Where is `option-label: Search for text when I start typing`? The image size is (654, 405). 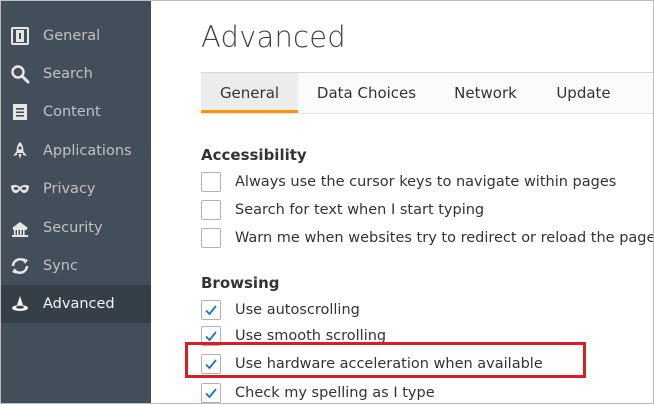
option-label: Search for text when I start typing is located at coordinates (360, 210).